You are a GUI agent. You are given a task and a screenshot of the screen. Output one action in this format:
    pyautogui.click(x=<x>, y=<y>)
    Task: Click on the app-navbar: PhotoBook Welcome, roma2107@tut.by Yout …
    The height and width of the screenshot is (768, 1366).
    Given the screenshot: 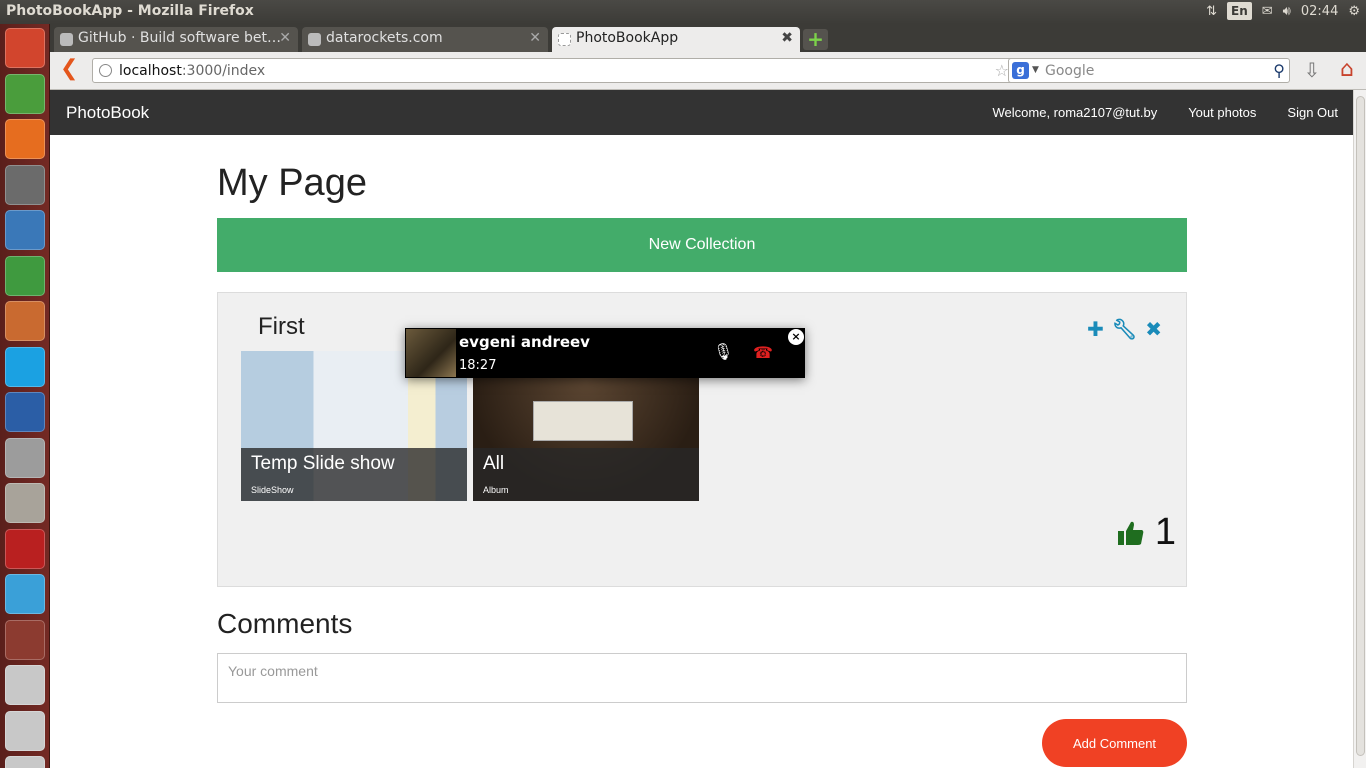 What is the action you would take?
    pyautogui.click(x=701, y=112)
    